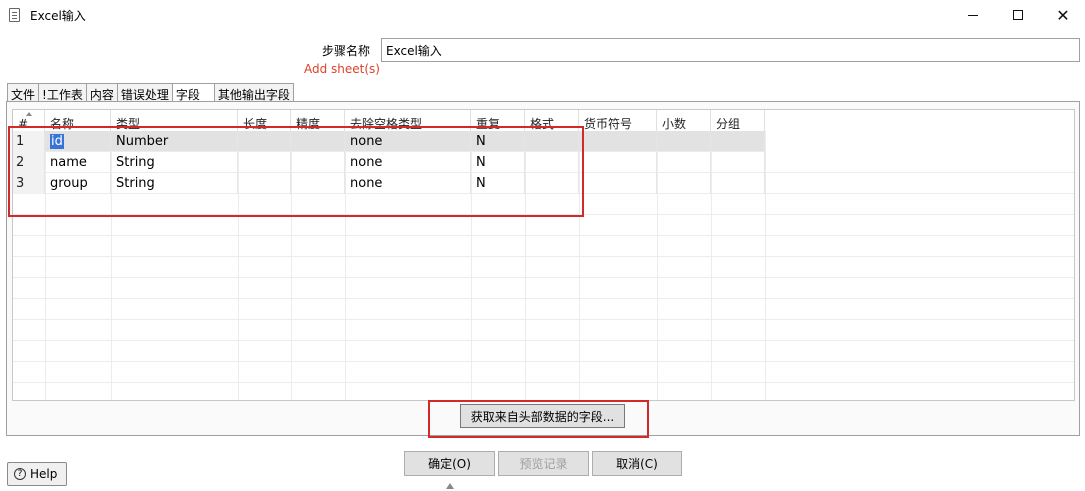 This screenshot has width=1085, height=491. Describe the element at coordinates (20, 474) in the screenshot. I see `help-icon: ?` at that location.